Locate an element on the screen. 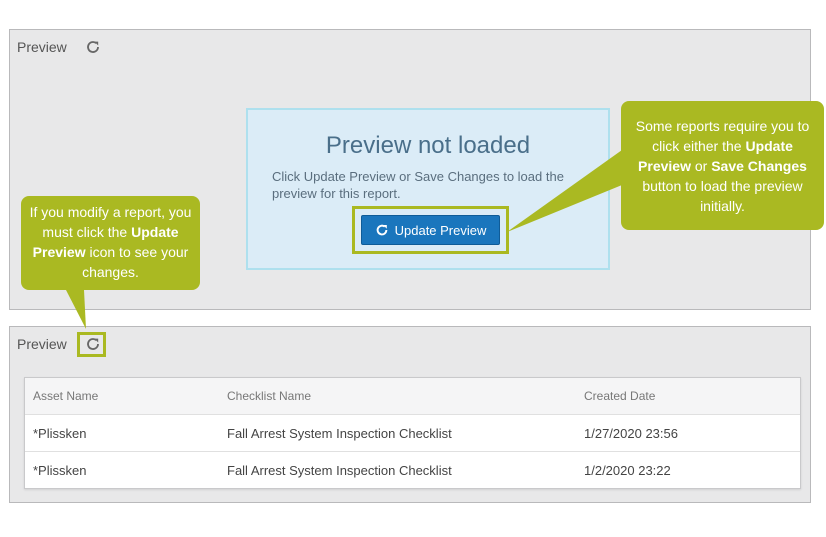  callout-text: button to load the preview initially. is located at coordinates (722, 196).